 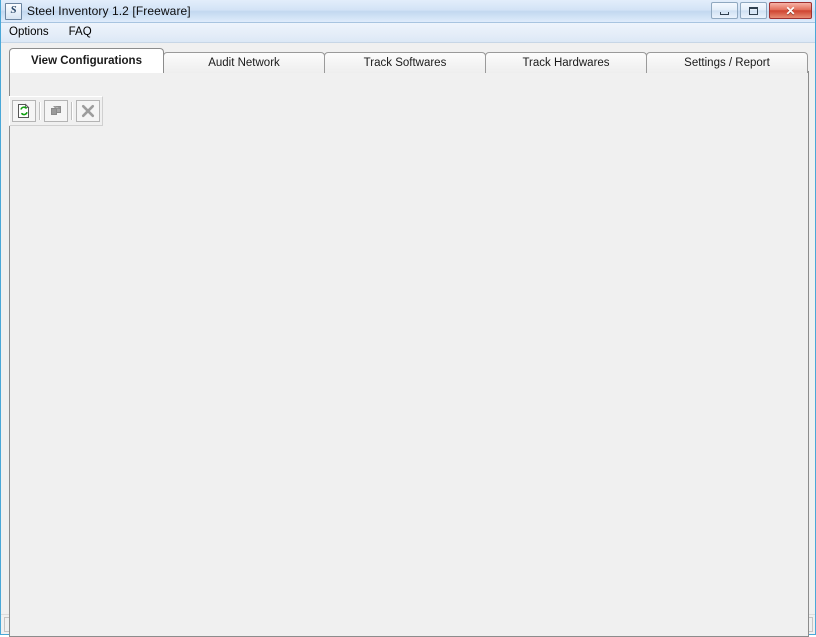 I want to click on minimize-button, so click(x=724, y=10).